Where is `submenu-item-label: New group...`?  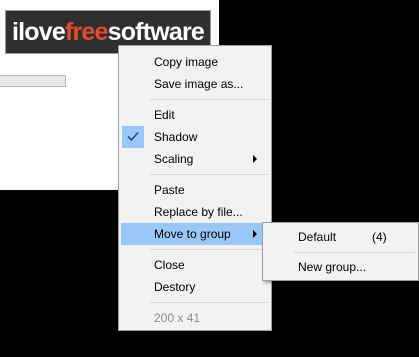
submenu-item-label: New group... is located at coordinates (332, 267).